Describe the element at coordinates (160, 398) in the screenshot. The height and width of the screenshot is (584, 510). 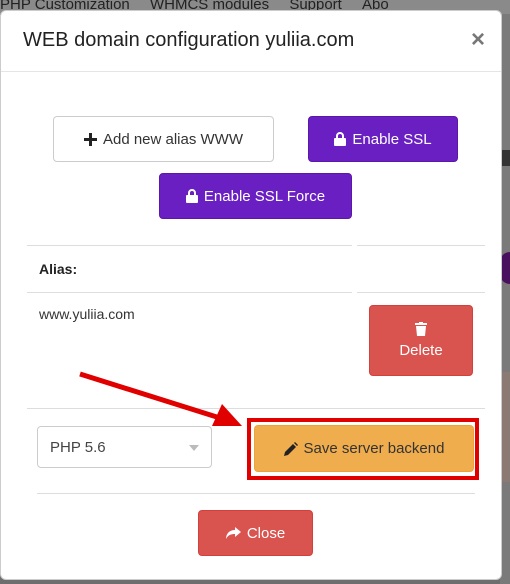
I see `annotation-arrow` at that location.